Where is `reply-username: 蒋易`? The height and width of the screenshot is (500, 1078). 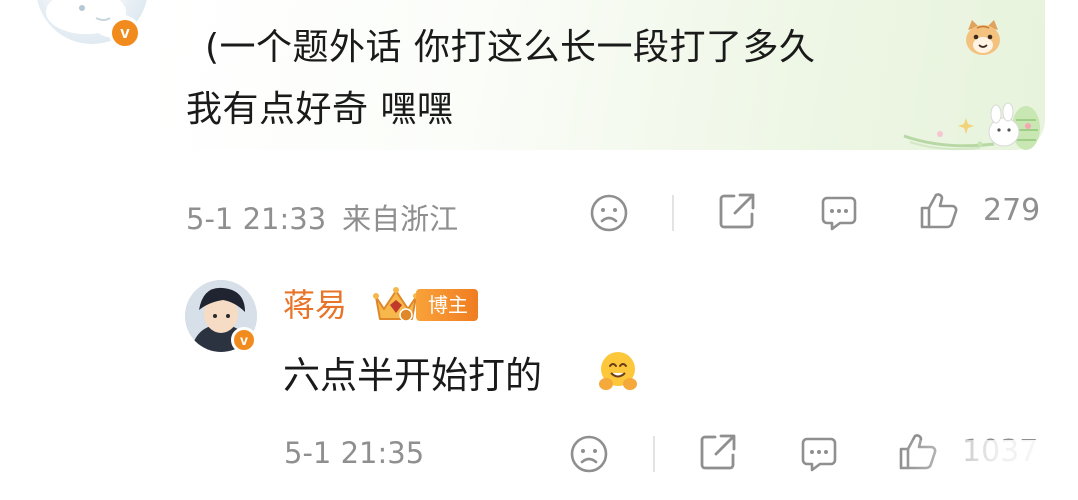
reply-username: 蒋易 is located at coordinates (315, 303).